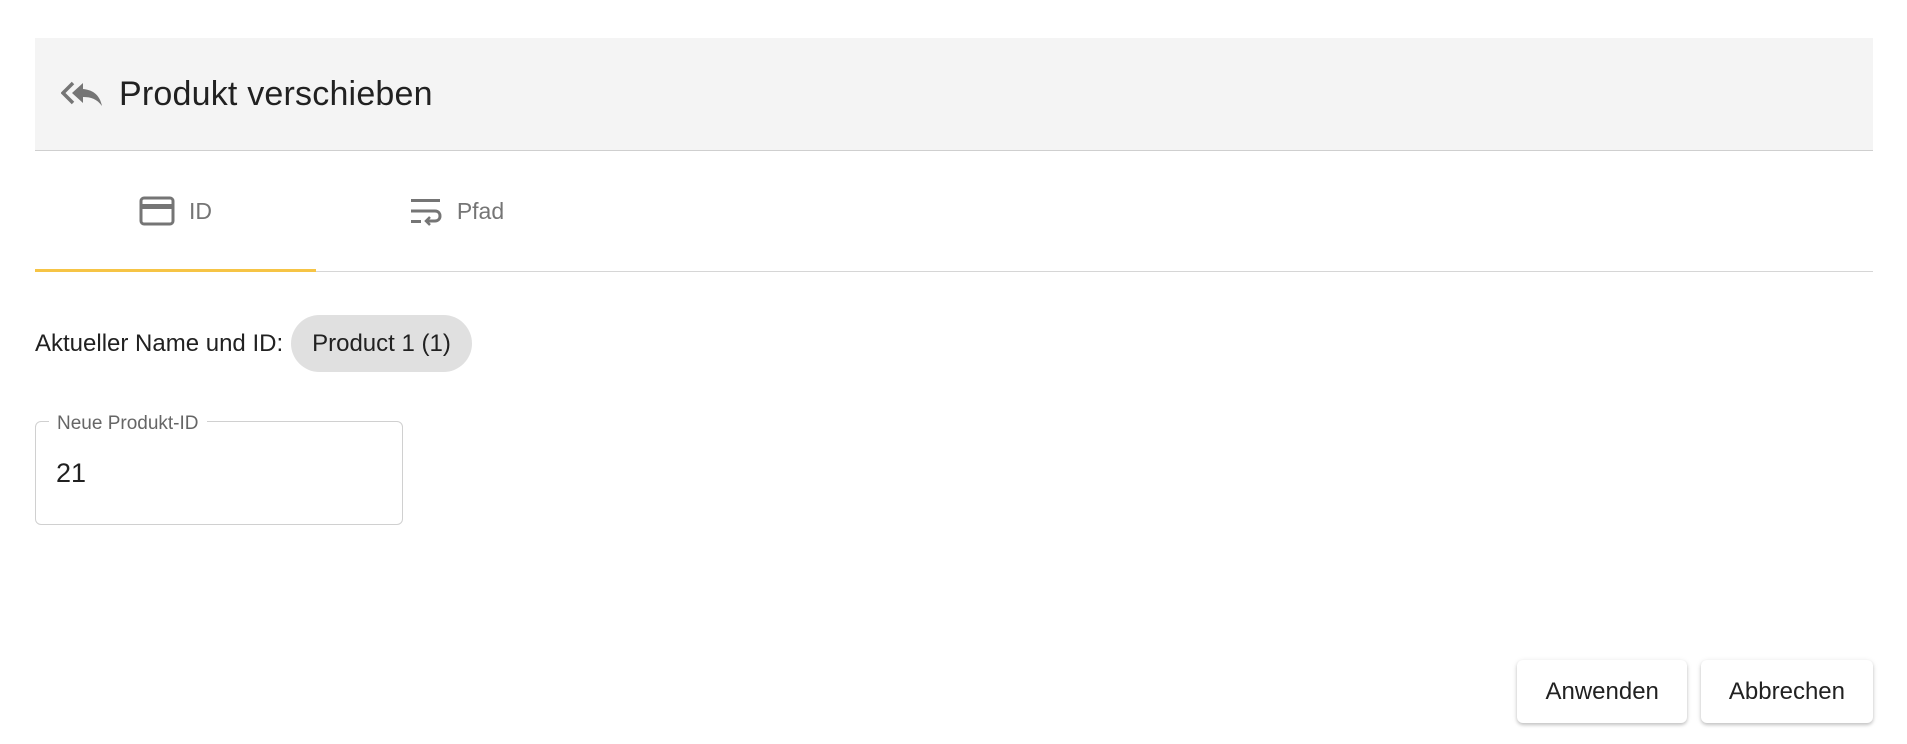  I want to click on new-product-id-label: Neue Produkt-ID, so click(128, 424).